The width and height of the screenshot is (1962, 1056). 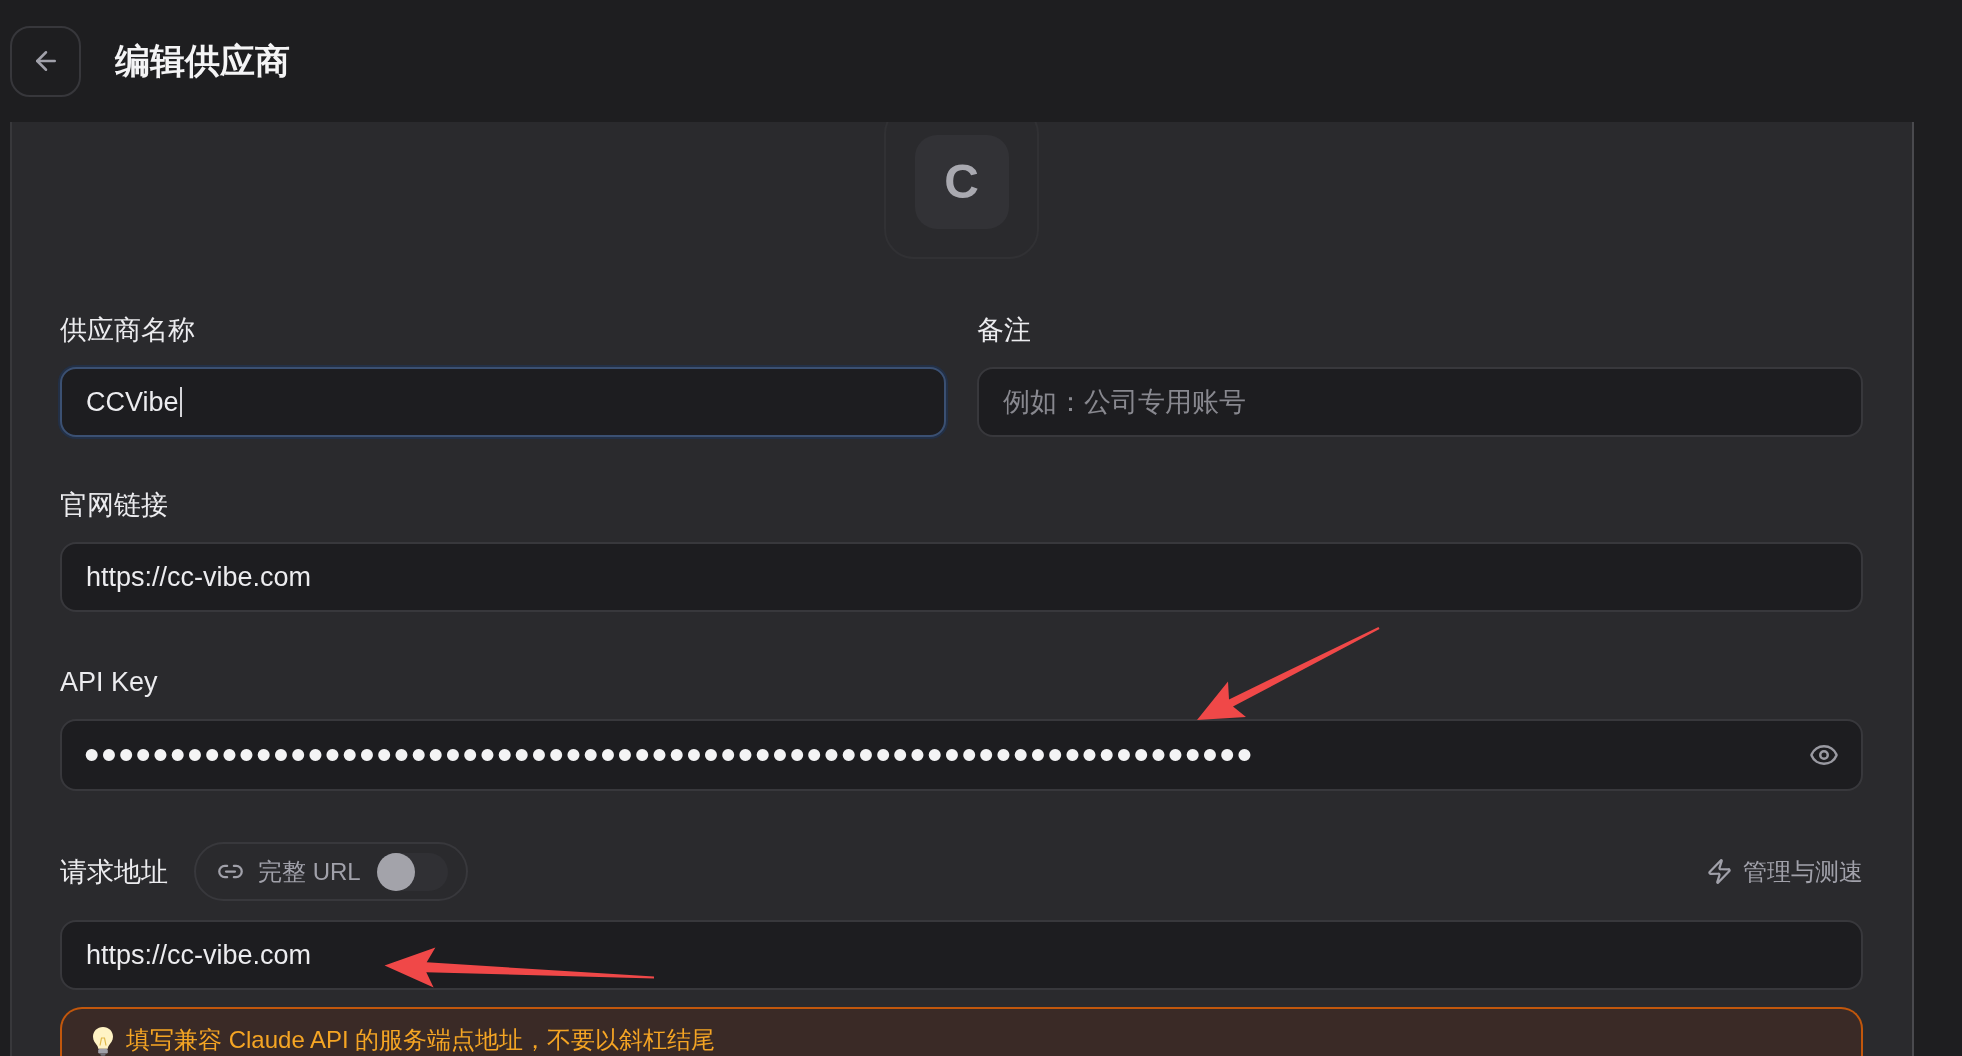 What do you see at coordinates (180, 402) in the screenshot?
I see `text-cursor` at bounding box center [180, 402].